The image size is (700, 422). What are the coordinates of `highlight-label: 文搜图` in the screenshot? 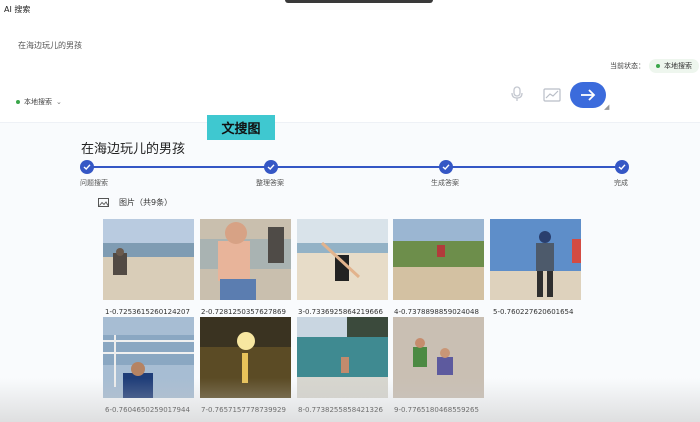 It's located at (241, 127).